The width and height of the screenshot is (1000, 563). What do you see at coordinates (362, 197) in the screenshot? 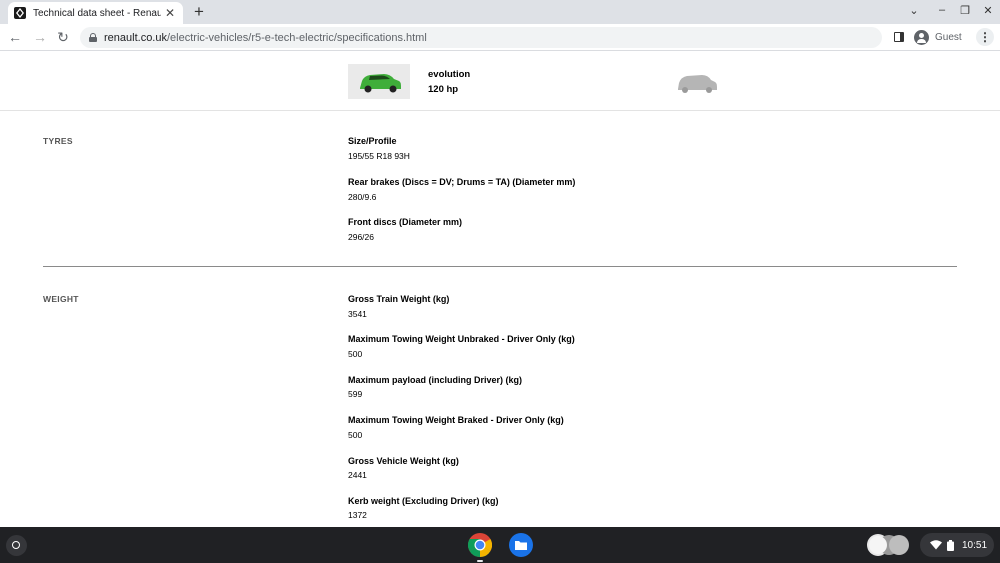
I see `spec-value: 280/9.6` at bounding box center [362, 197].